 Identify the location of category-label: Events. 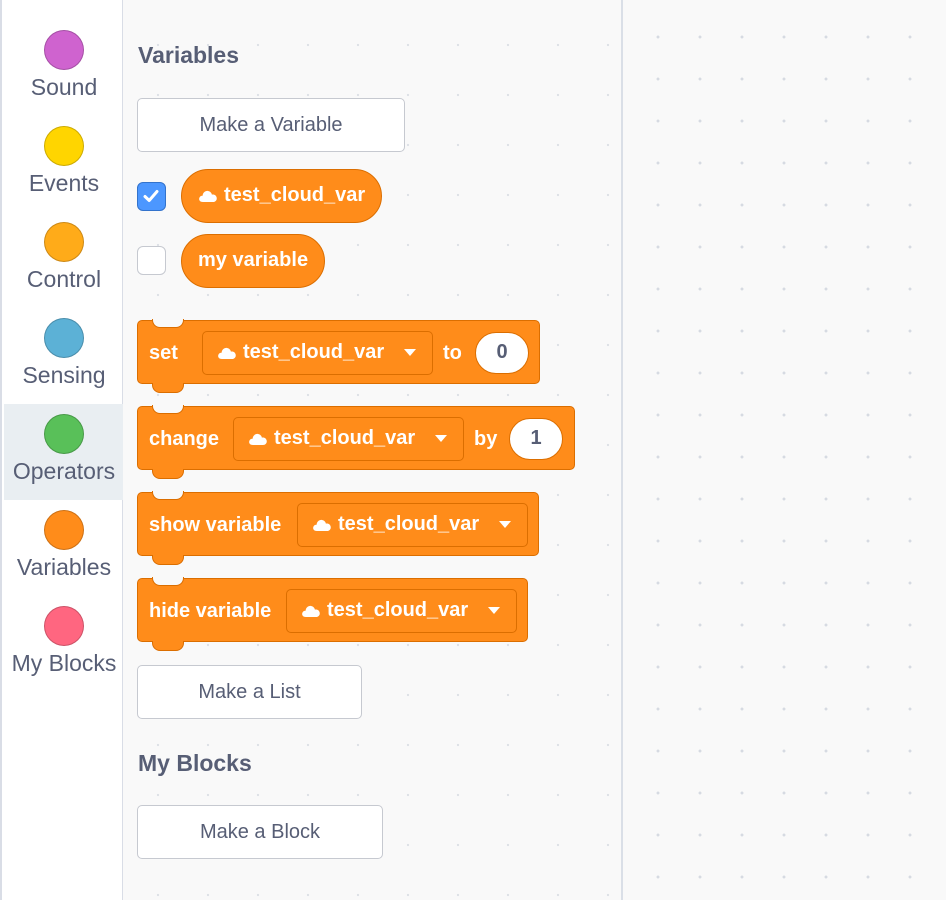
(64, 183).